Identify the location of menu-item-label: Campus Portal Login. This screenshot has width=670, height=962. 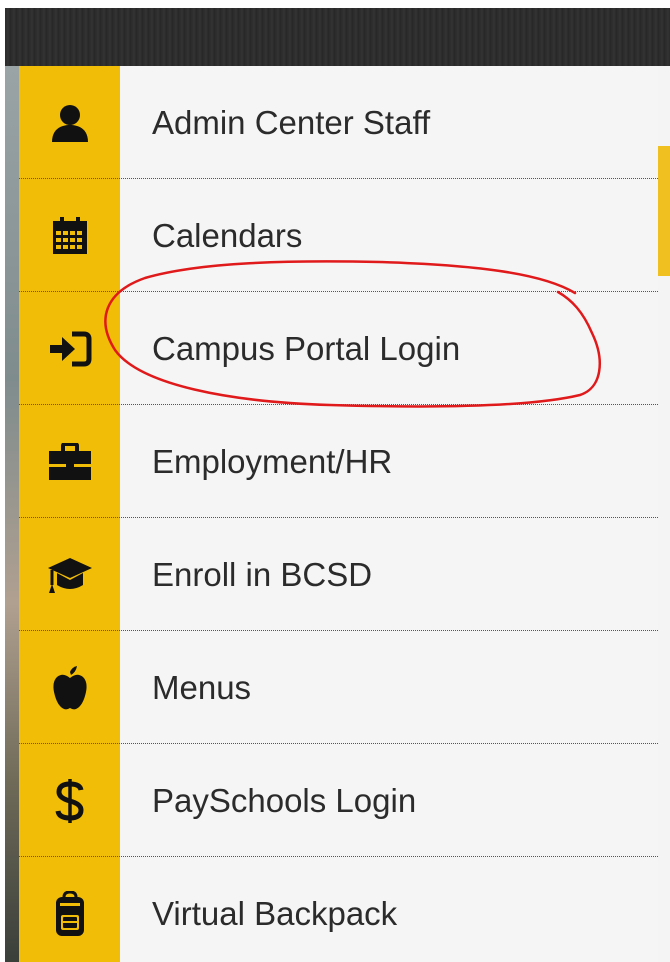
(306, 348).